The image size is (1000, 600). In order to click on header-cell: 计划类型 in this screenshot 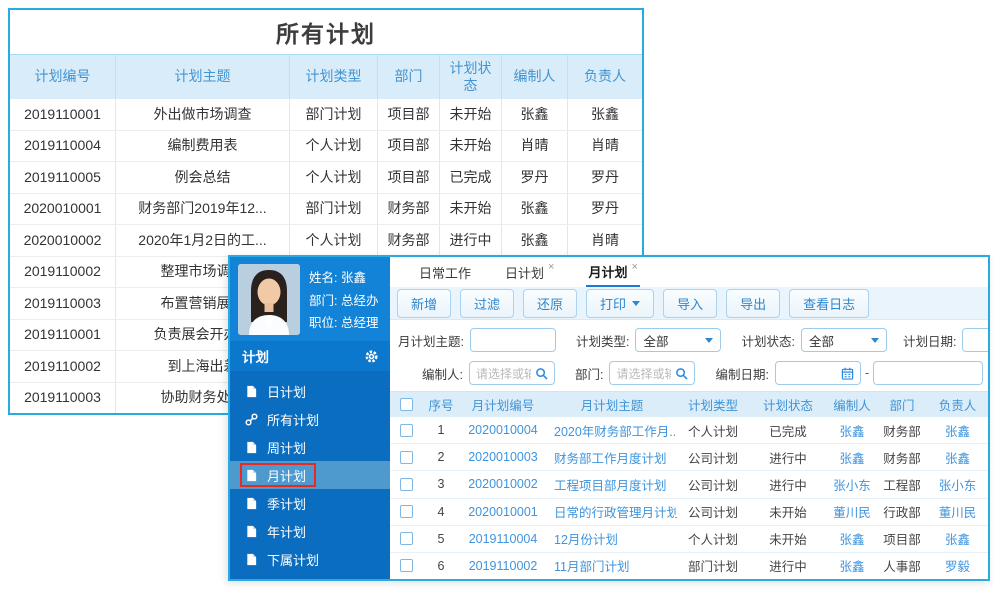, I will do `click(712, 406)`.